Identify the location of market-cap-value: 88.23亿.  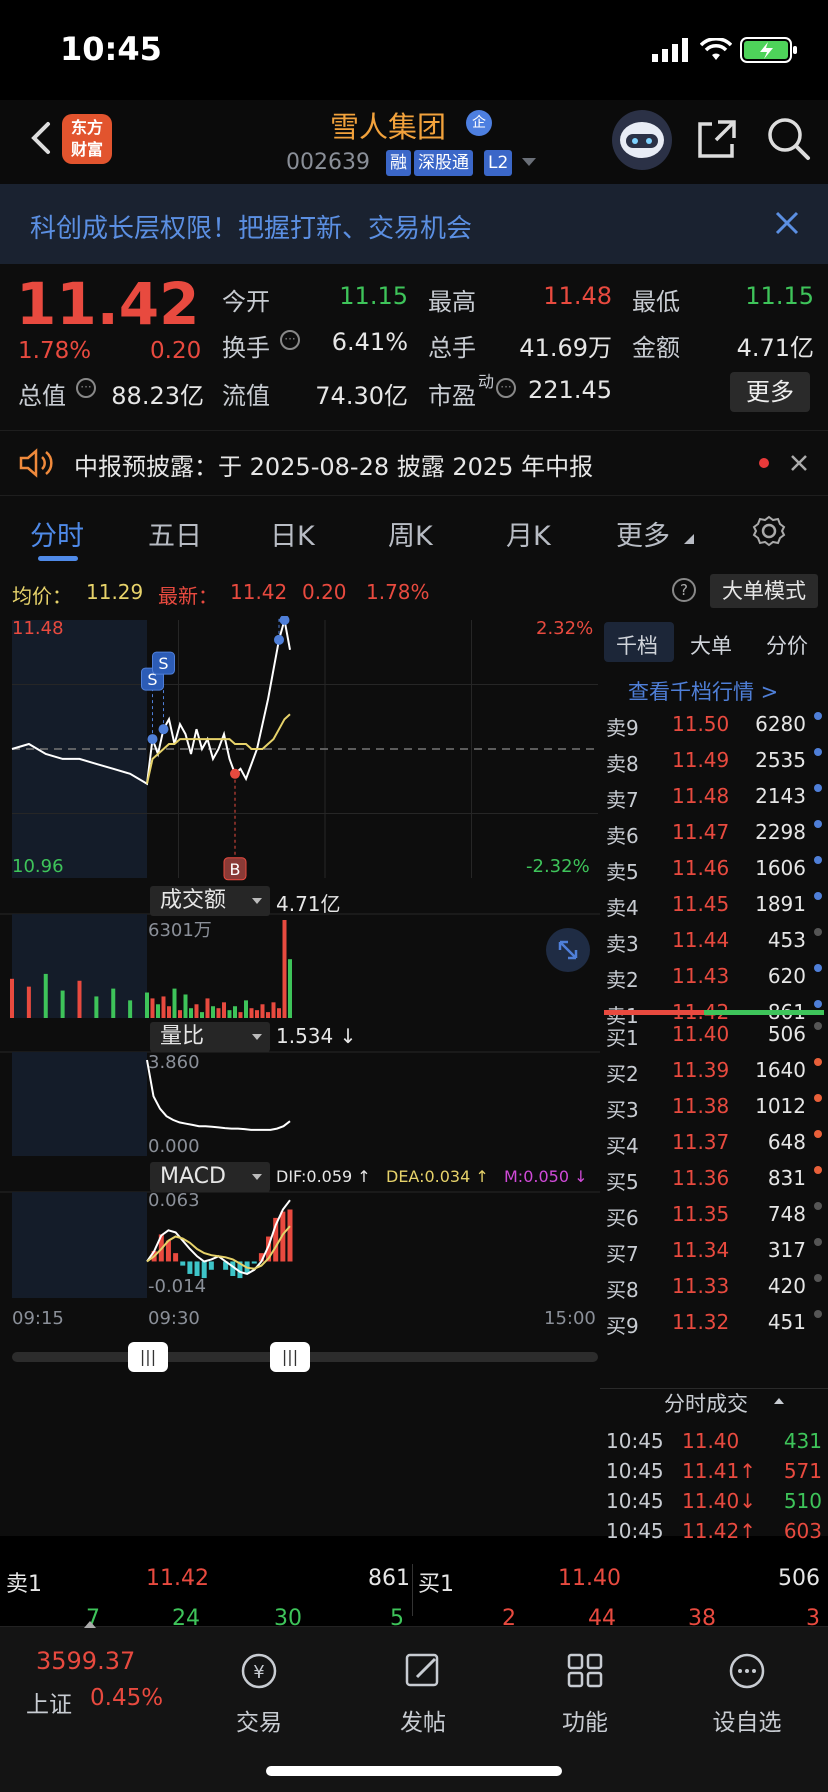
(157, 396).